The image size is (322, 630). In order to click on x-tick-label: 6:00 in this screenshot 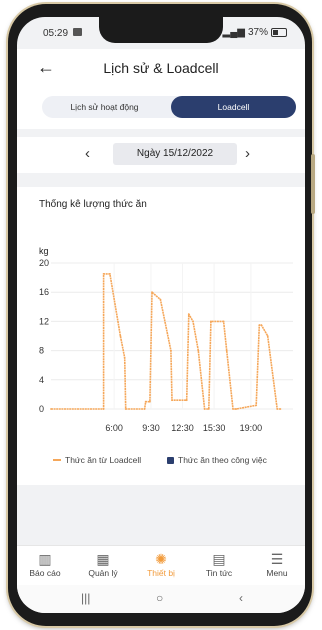, I will do `click(114, 428)`.